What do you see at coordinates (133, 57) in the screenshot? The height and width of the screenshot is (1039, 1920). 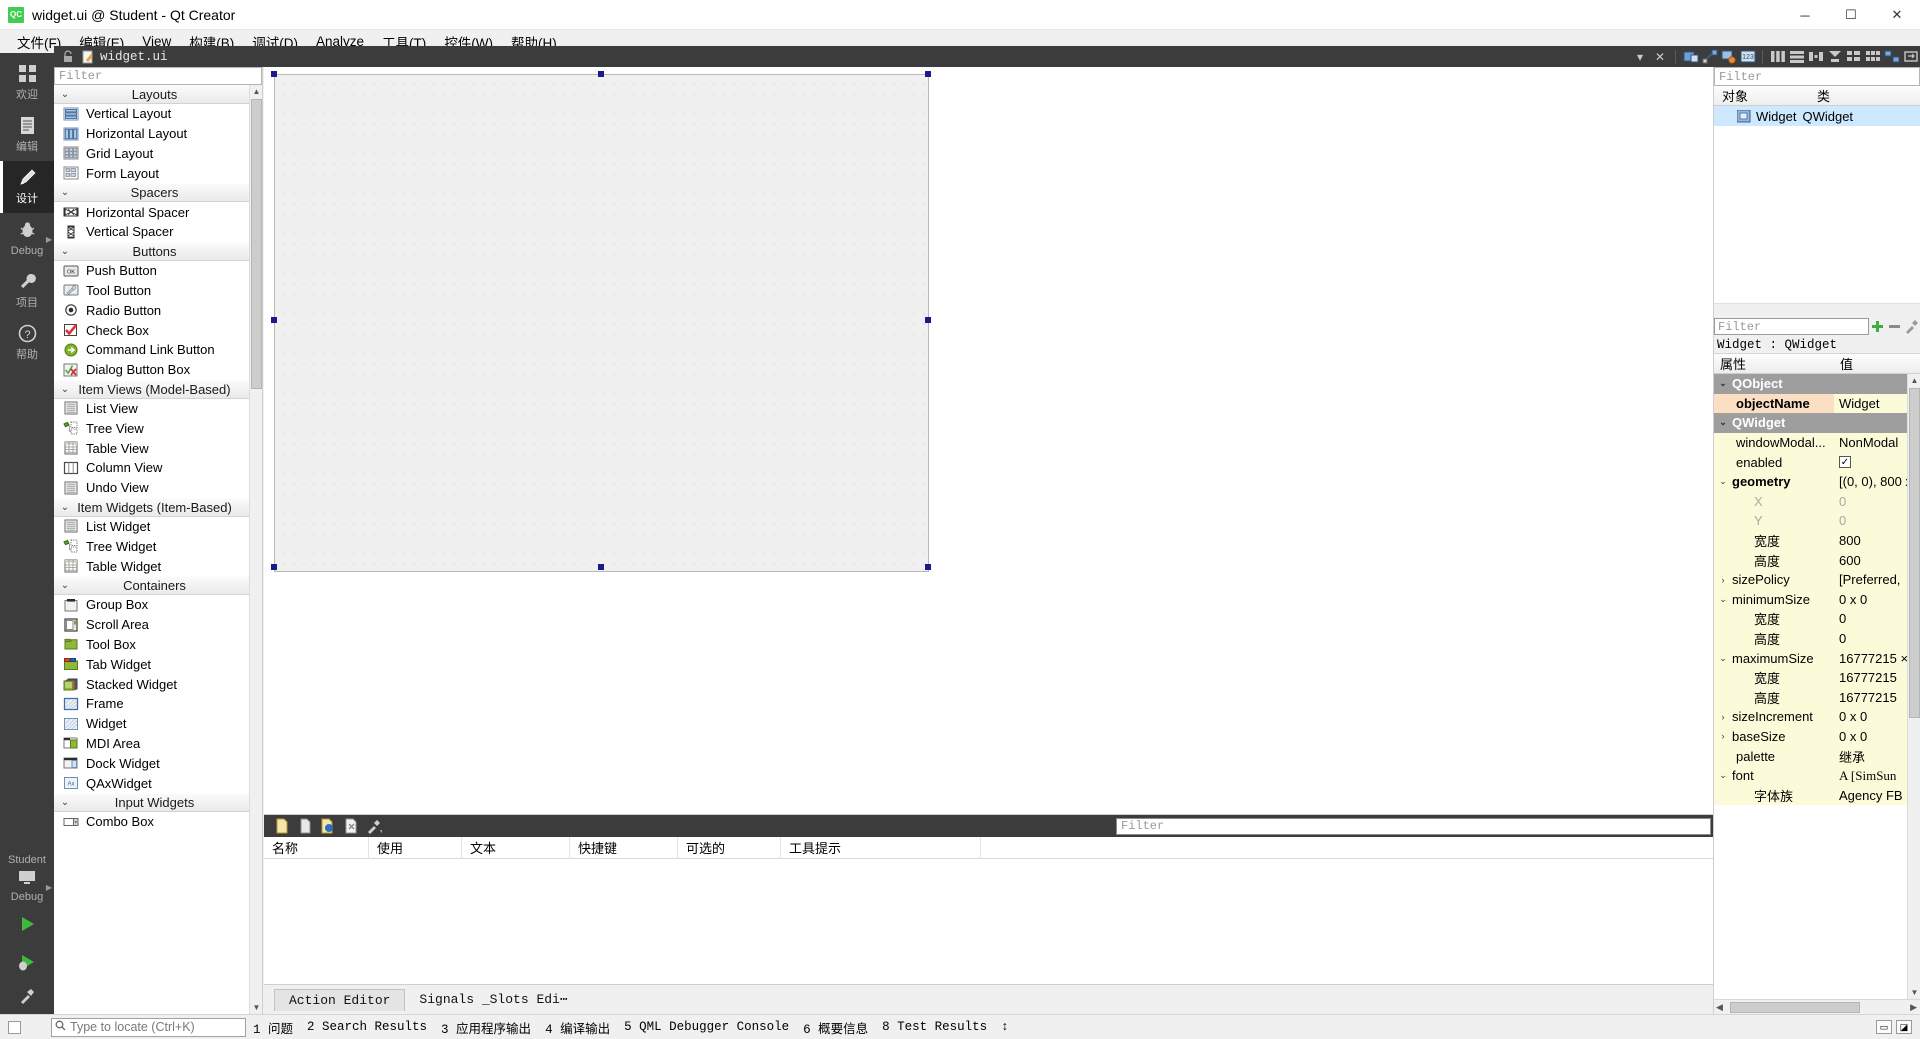 I see `open-document-name: widget.ui` at bounding box center [133, 57].